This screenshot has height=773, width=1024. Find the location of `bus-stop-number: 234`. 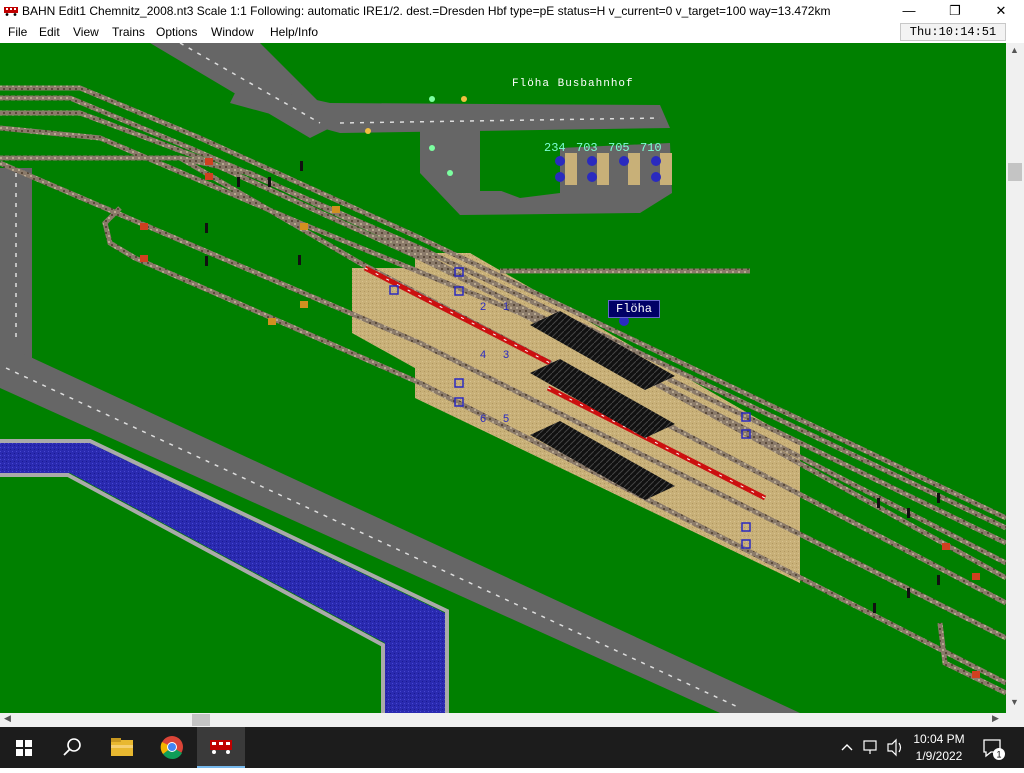

bus-stop-number: 234 is located at coordinates (555, 148).